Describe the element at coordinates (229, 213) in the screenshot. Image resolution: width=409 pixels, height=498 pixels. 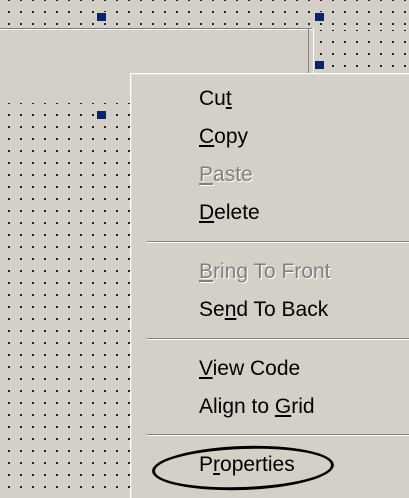
I see `menu-item-delete: Delete` at that location.